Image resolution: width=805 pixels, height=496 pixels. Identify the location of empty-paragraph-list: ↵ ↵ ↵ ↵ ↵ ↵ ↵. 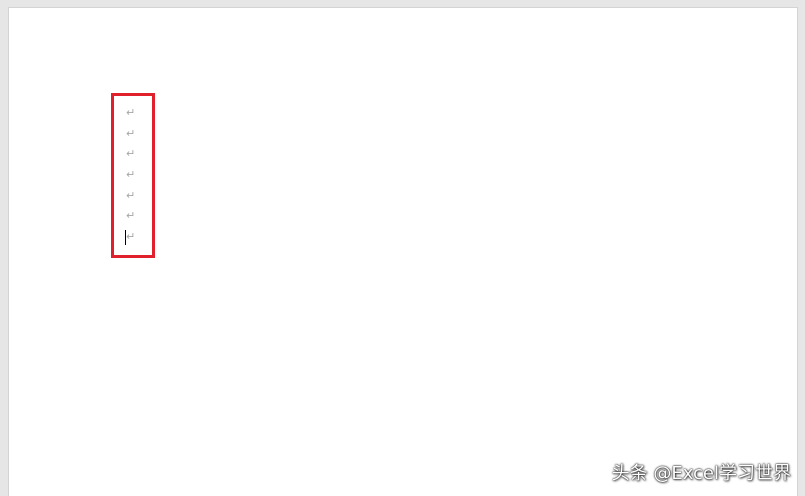
(130, 175).